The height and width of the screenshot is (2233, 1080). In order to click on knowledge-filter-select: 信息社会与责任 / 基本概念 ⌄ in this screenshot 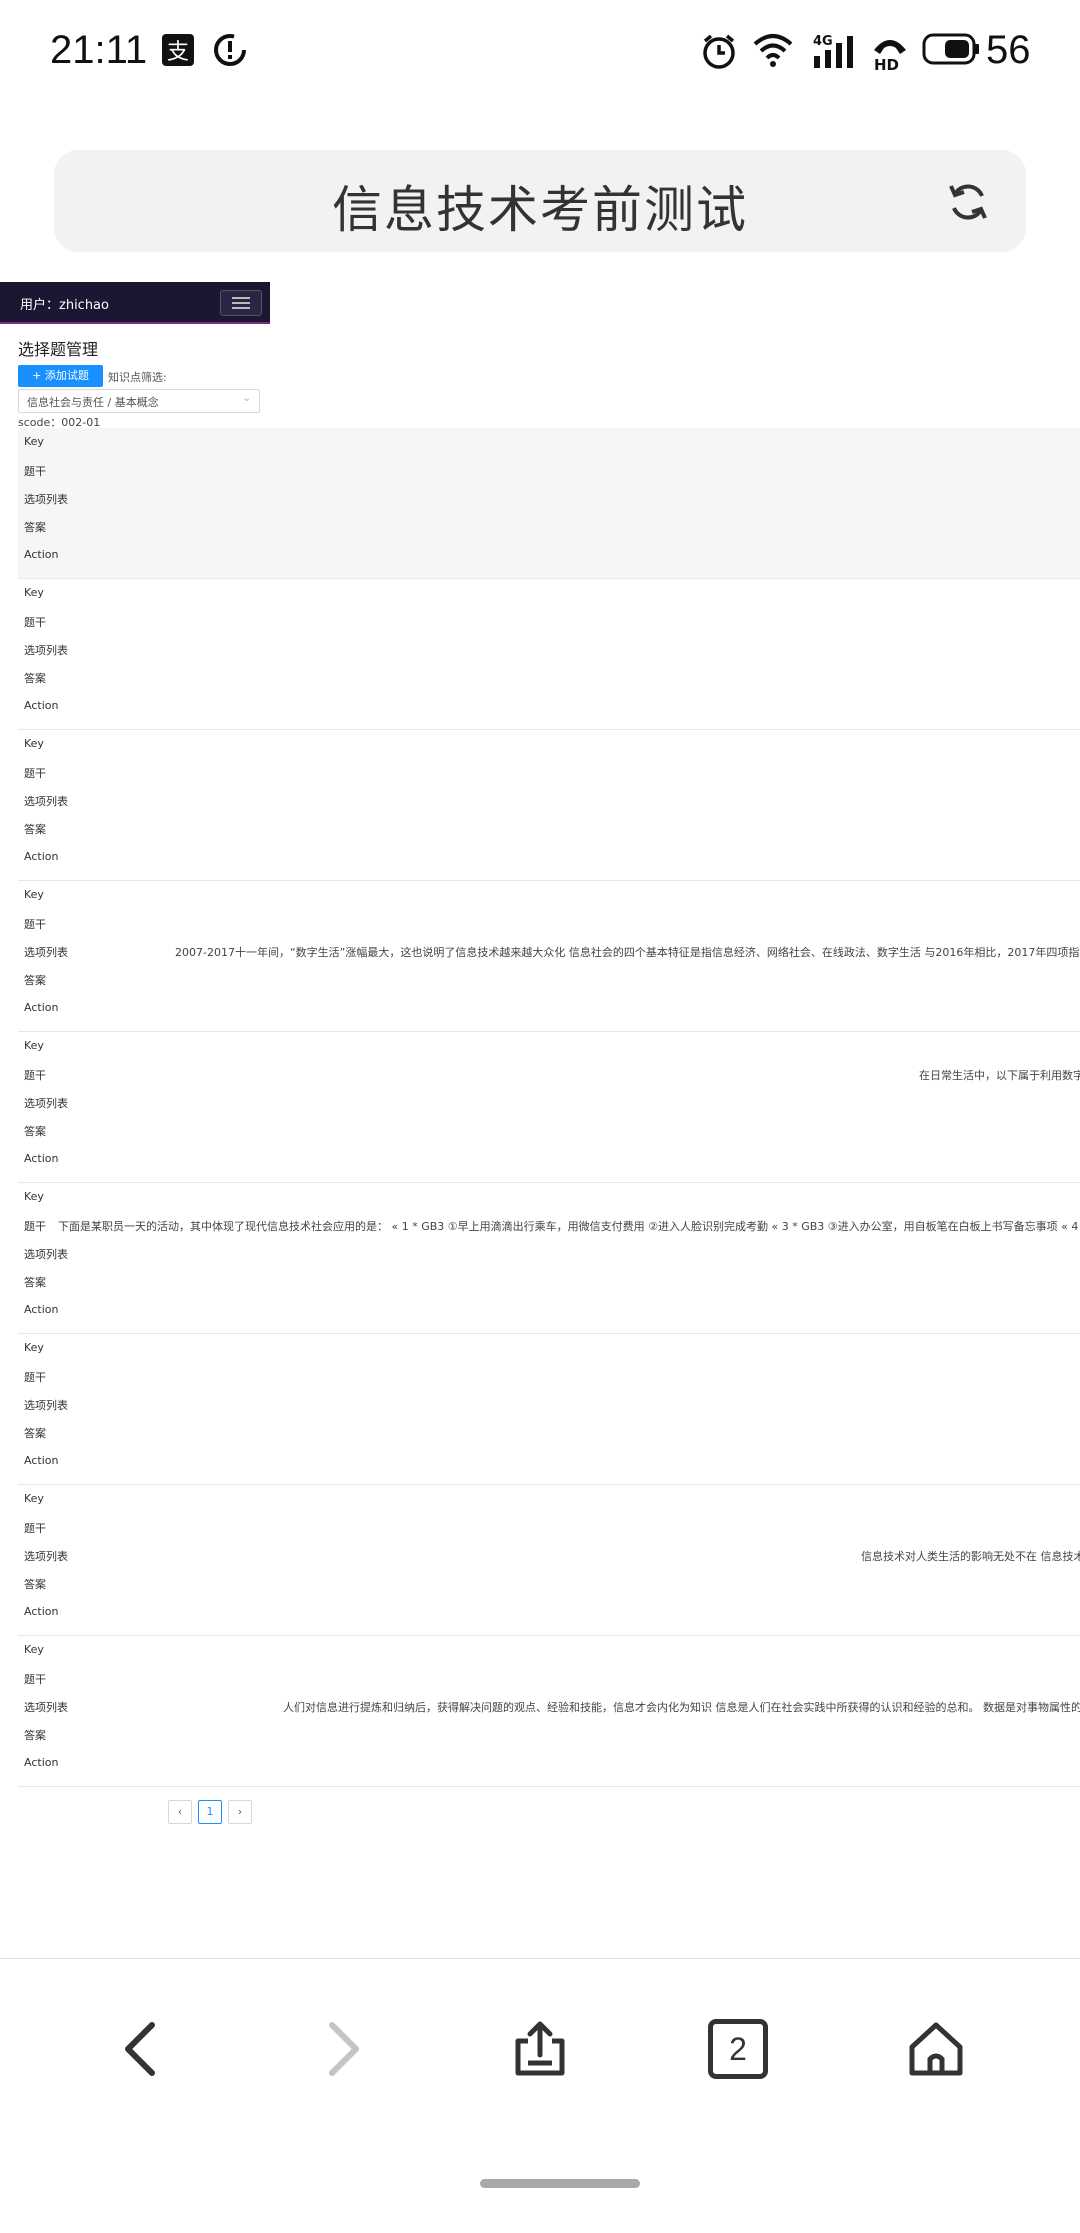, I will do `click(139, 401)`.